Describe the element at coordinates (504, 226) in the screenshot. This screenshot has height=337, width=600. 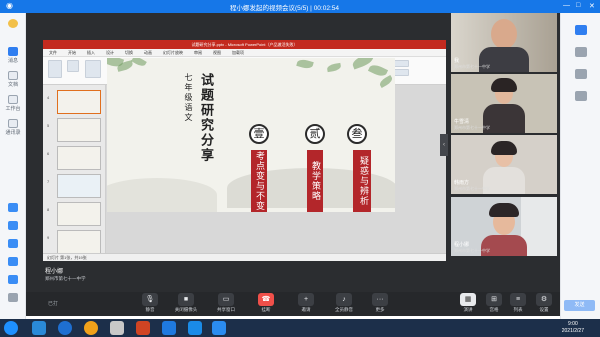
I see `participant-tile: 程小娜 郑州市第七十一中学` at that location.